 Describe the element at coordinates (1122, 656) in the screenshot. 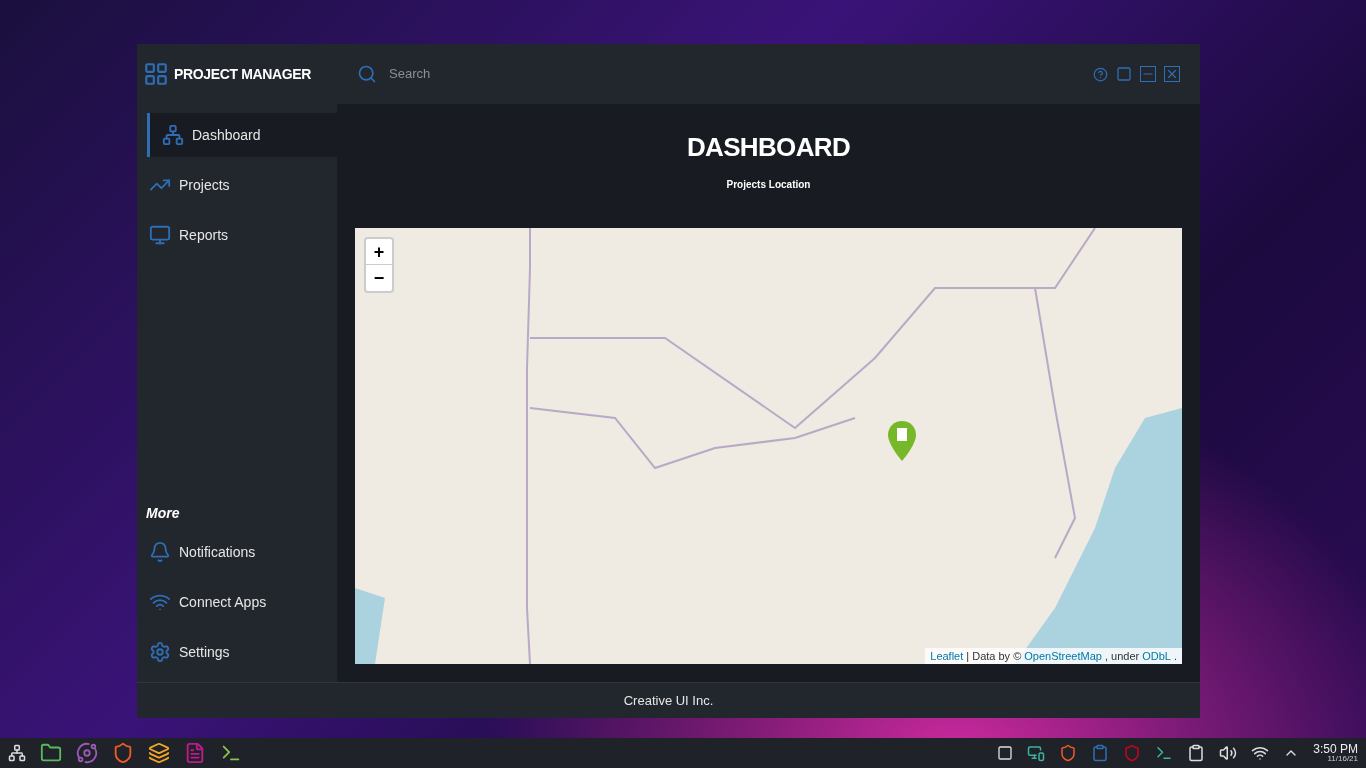

I see `attribution-text: , under` at that location.